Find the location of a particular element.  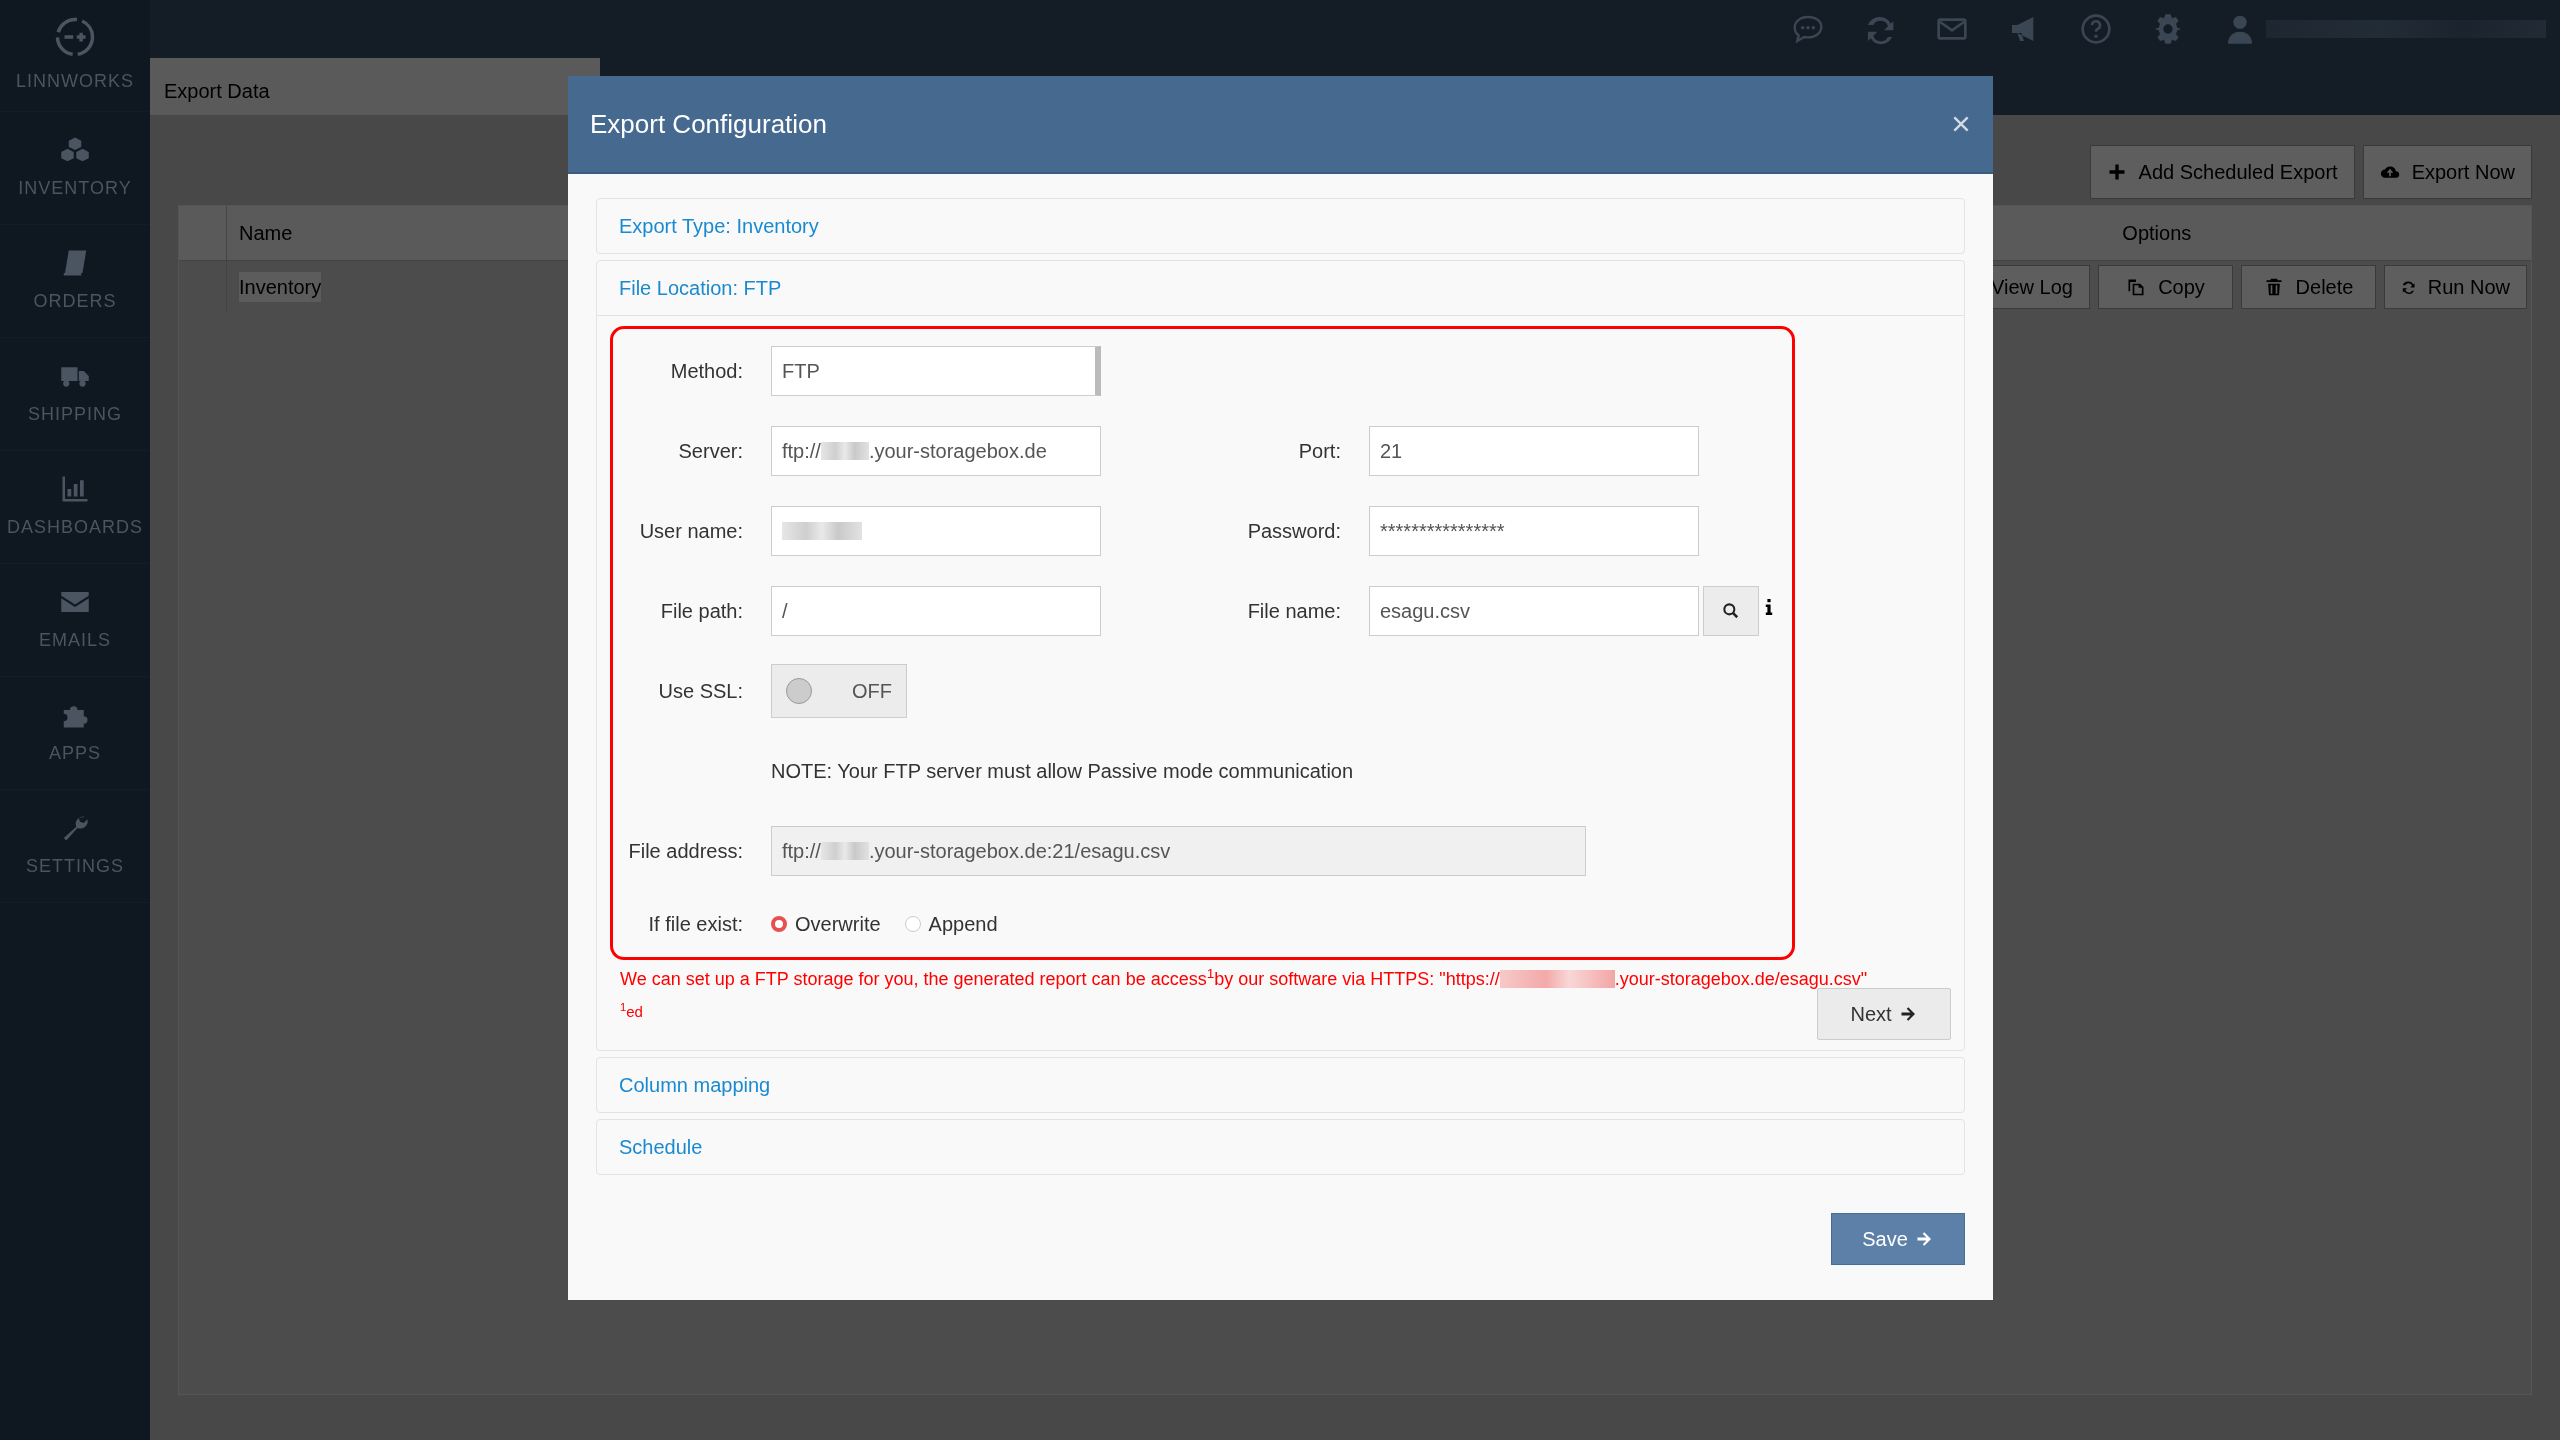

search-icon is located at coordinates (1731, 611).